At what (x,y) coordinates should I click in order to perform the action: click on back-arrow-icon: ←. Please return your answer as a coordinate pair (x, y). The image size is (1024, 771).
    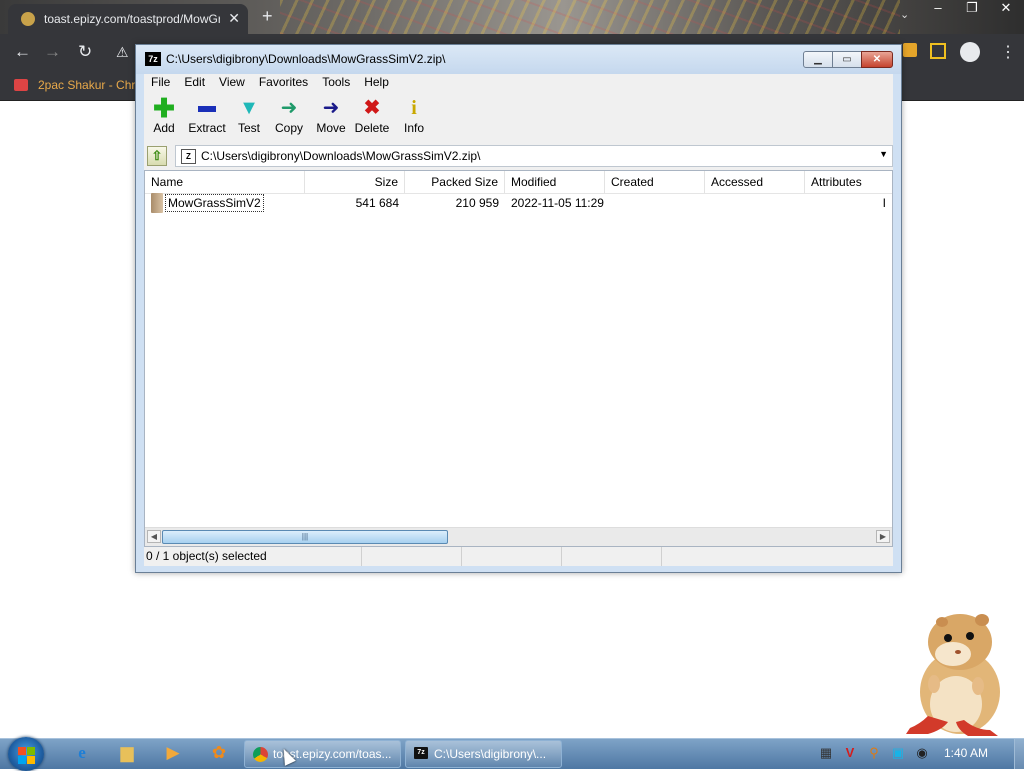
    Looking at the image, I should click on (22, 52).